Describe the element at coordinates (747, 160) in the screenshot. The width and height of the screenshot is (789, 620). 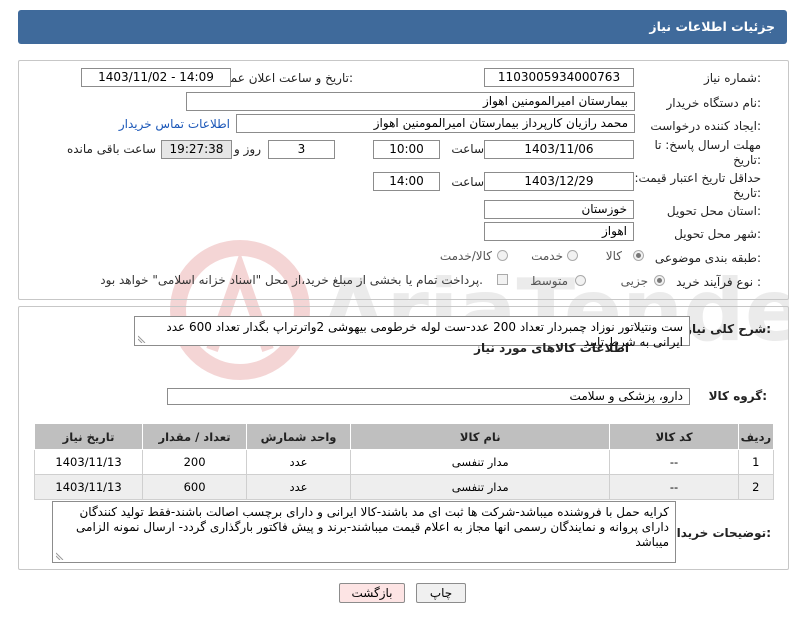
I see `deadline-label-date: تاریخ:` at that location.